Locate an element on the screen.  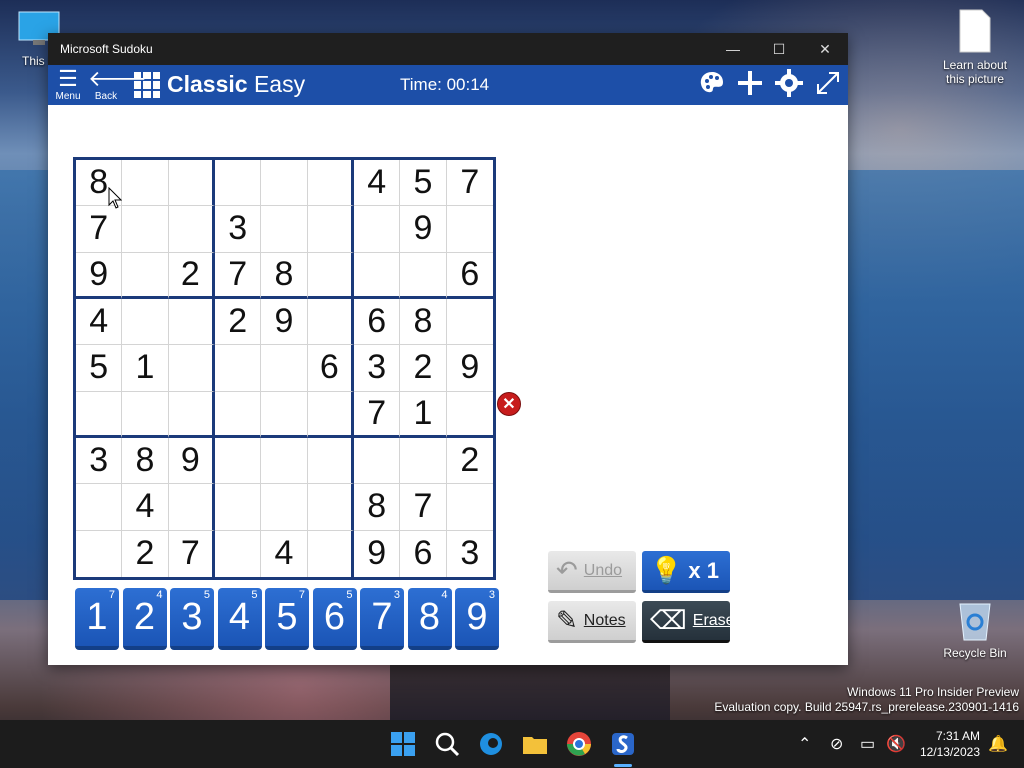
board-cell: 1 is located at coordinates (423, 414).